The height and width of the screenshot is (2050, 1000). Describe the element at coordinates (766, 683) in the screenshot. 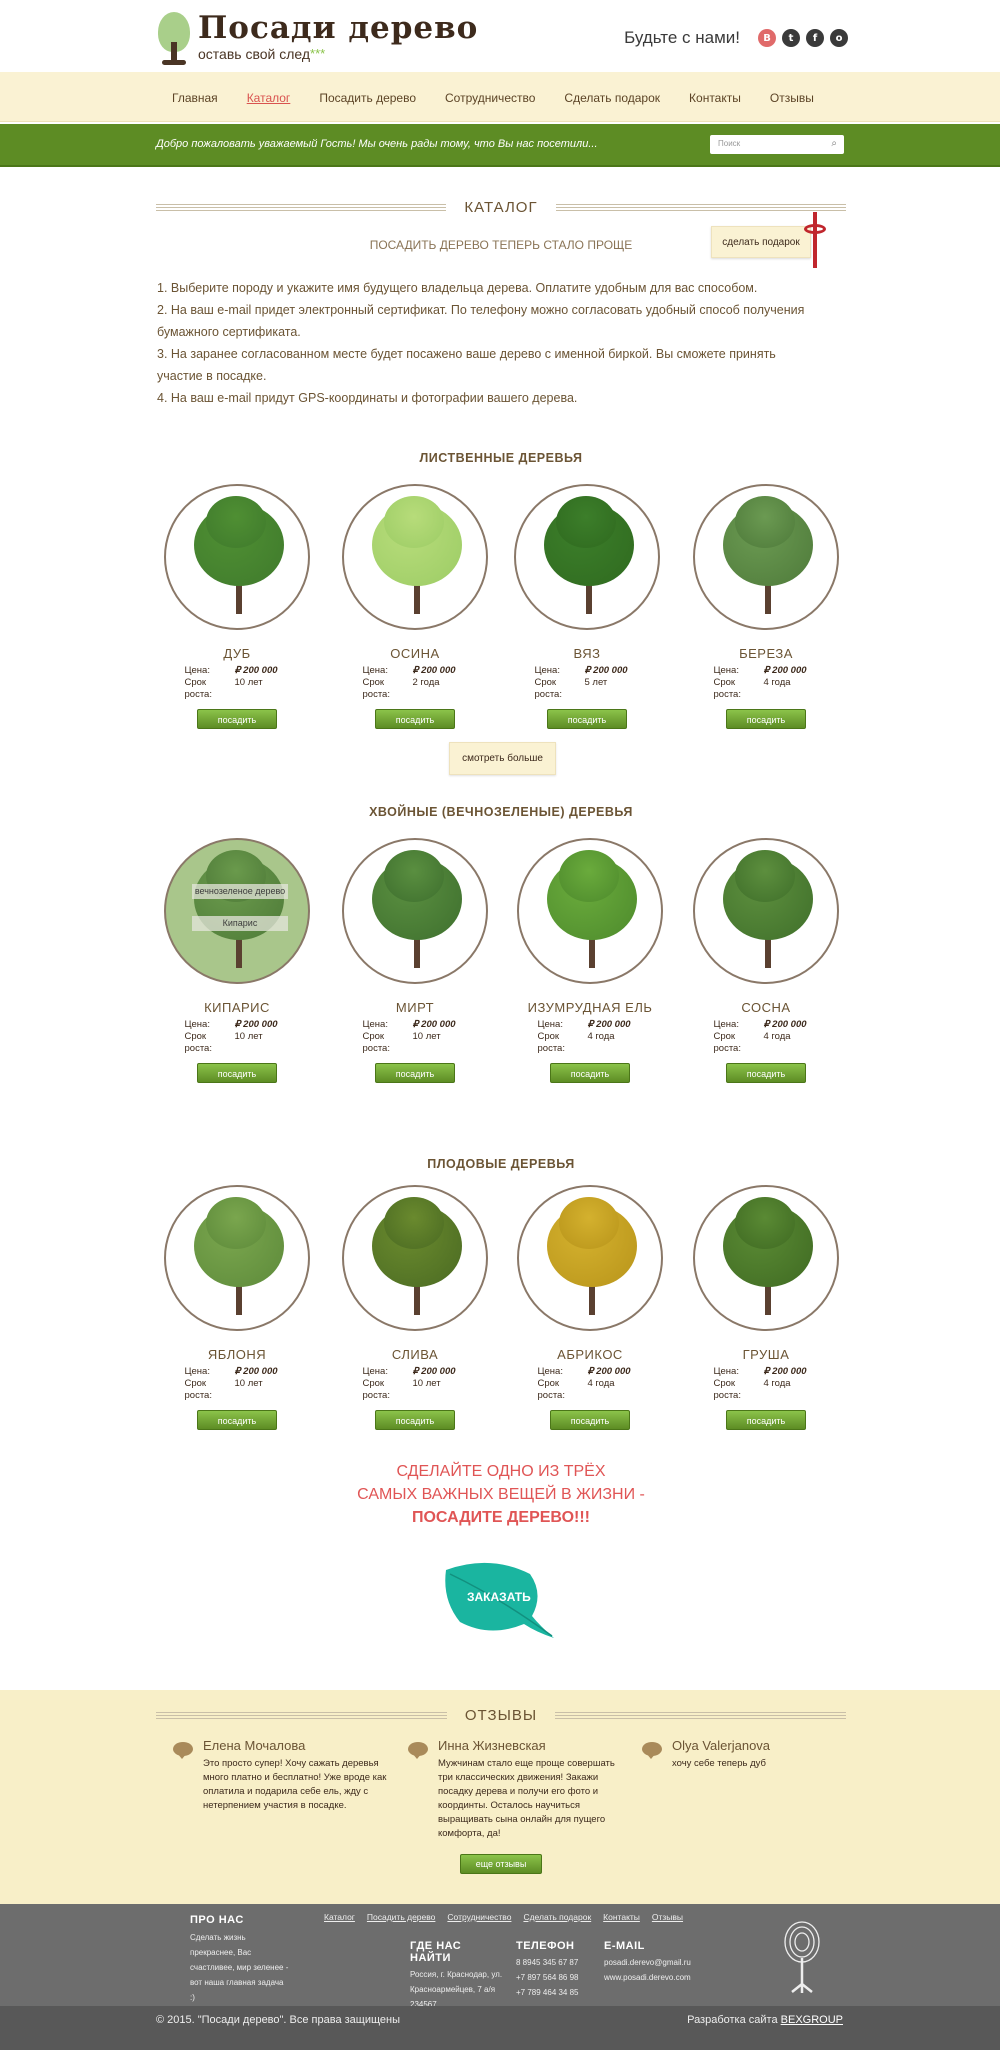

I see `tree-info: Цена: ₽ 200 000 Срок роста: 4 года` at that location.